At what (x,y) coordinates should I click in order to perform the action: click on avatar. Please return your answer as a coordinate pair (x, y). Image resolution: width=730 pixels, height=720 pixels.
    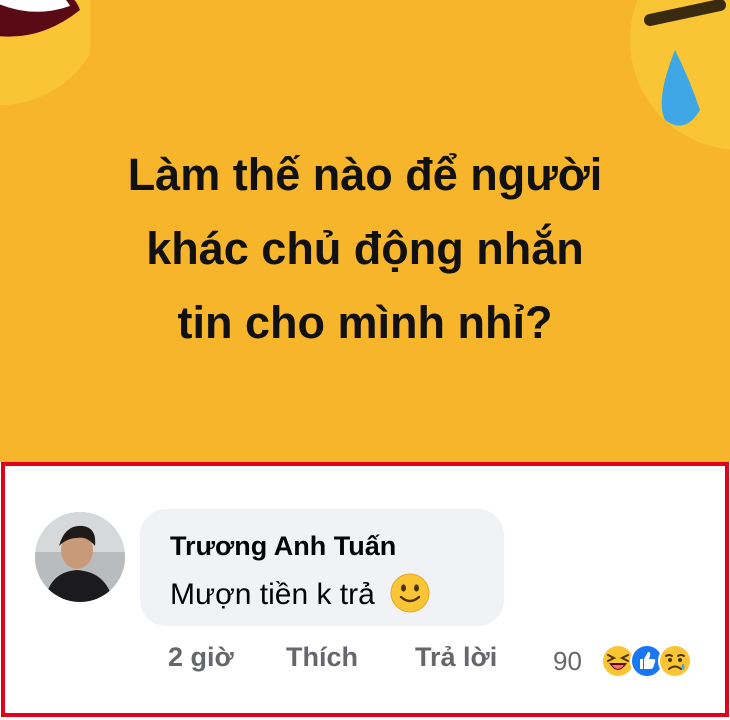
    Looking at the image, I should click on (80, 557).